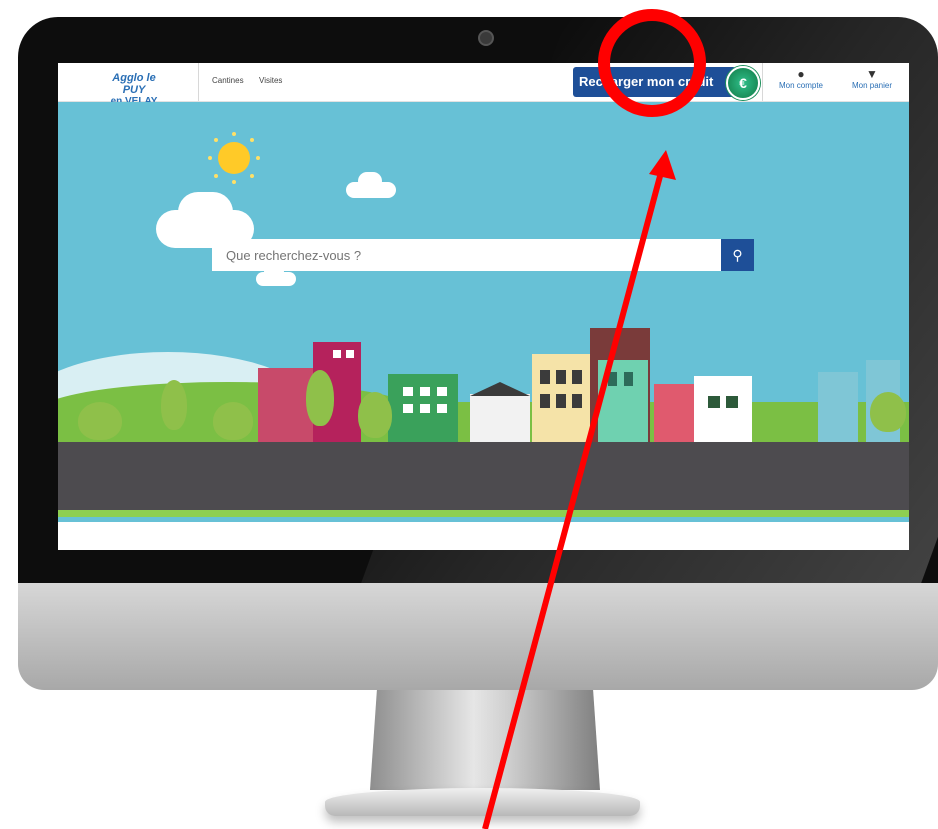 This screenshot has height=829, width=938. I want to click on arrow-head, so click(662, 165).